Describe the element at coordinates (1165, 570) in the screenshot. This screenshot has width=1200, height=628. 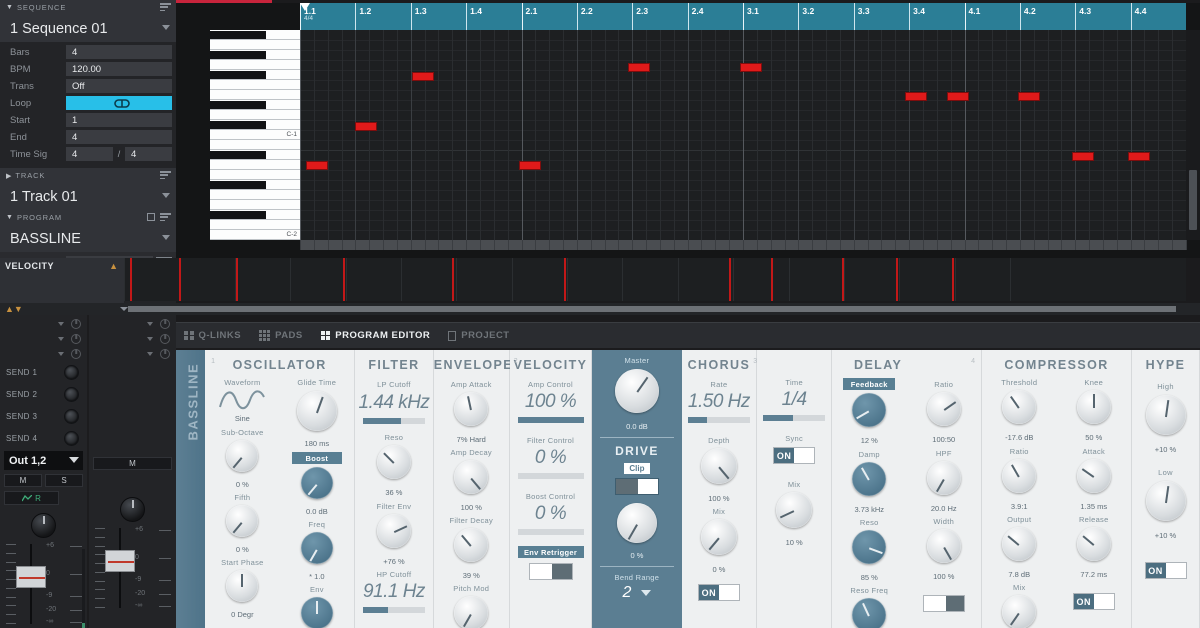
I see `hype-on-toggle: ON` at that location.